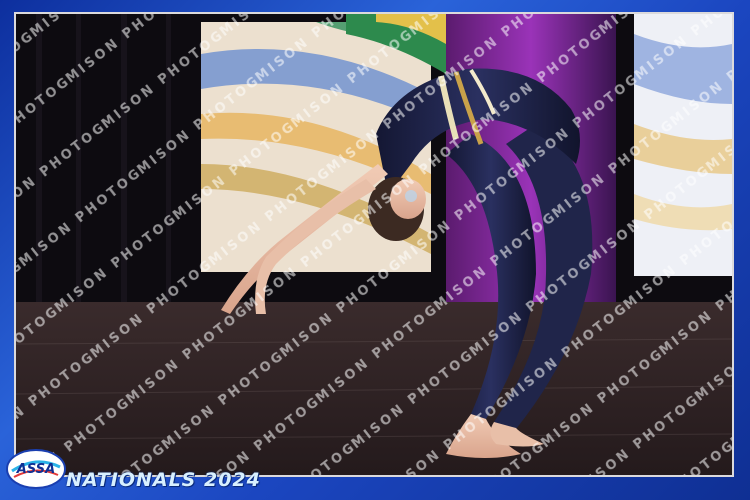  I want to click on stage-banner-right, so click(683, 145).